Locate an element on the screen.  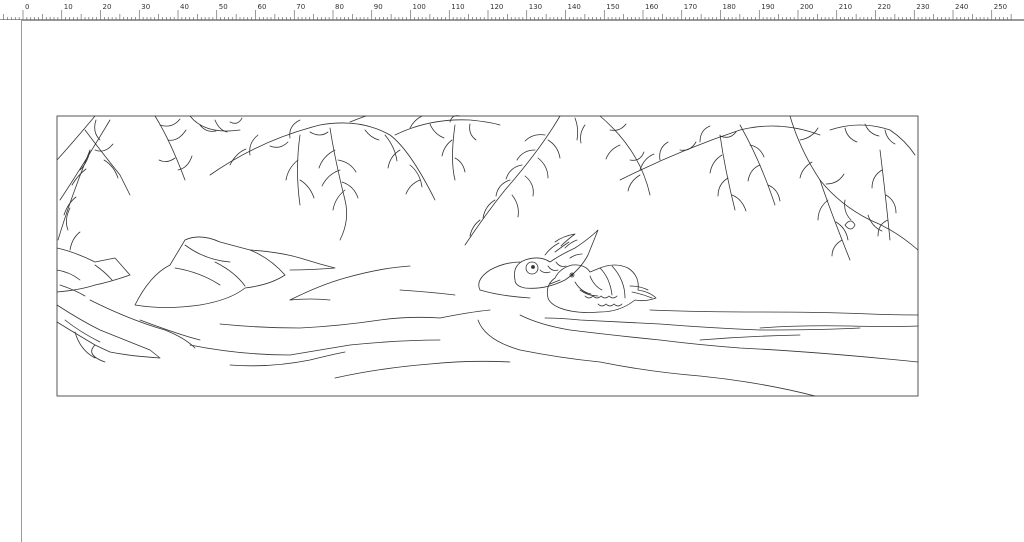
ruler-label: 100 is located at coordinates (419, 7).